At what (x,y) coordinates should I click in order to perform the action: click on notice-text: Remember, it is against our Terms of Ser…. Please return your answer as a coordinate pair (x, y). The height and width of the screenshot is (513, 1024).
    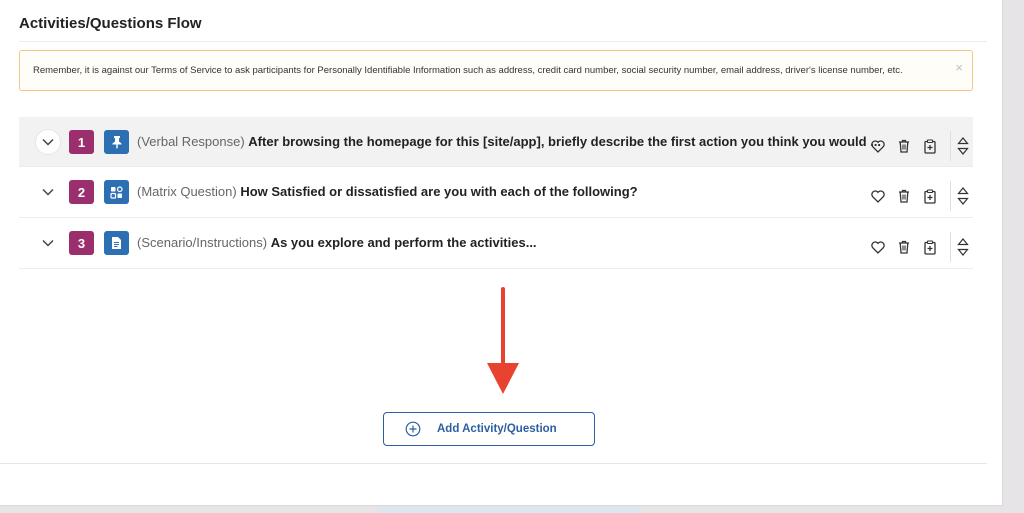
    Looking at the image, I should click on (468, 70).